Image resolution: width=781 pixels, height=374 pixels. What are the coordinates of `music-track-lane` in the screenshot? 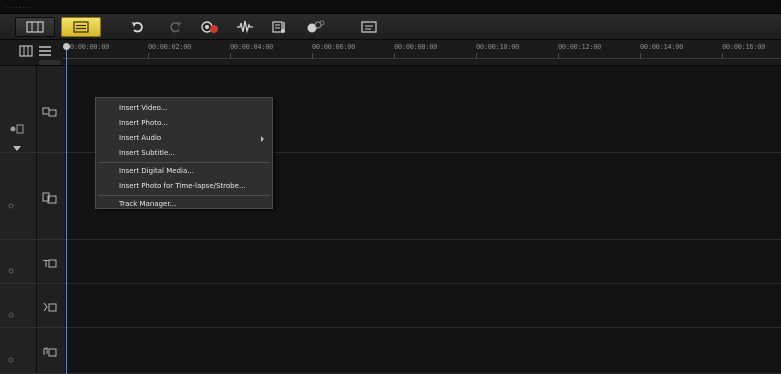 It's located at (423, 351).